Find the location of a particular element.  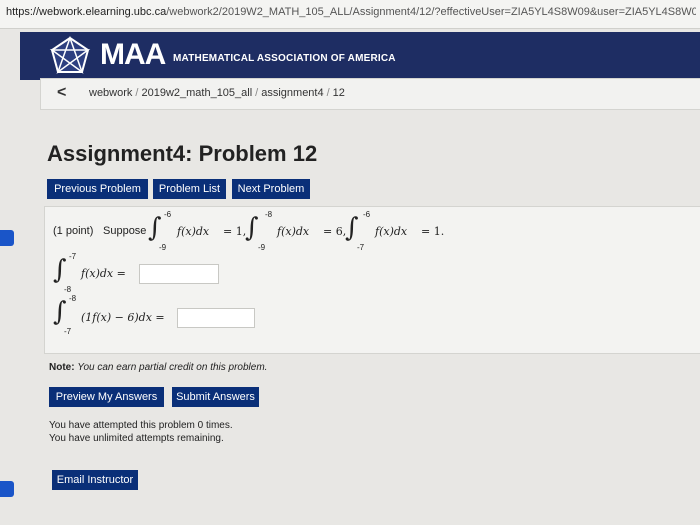

back-chevron-icon: < is located at coordinates (61, 93).